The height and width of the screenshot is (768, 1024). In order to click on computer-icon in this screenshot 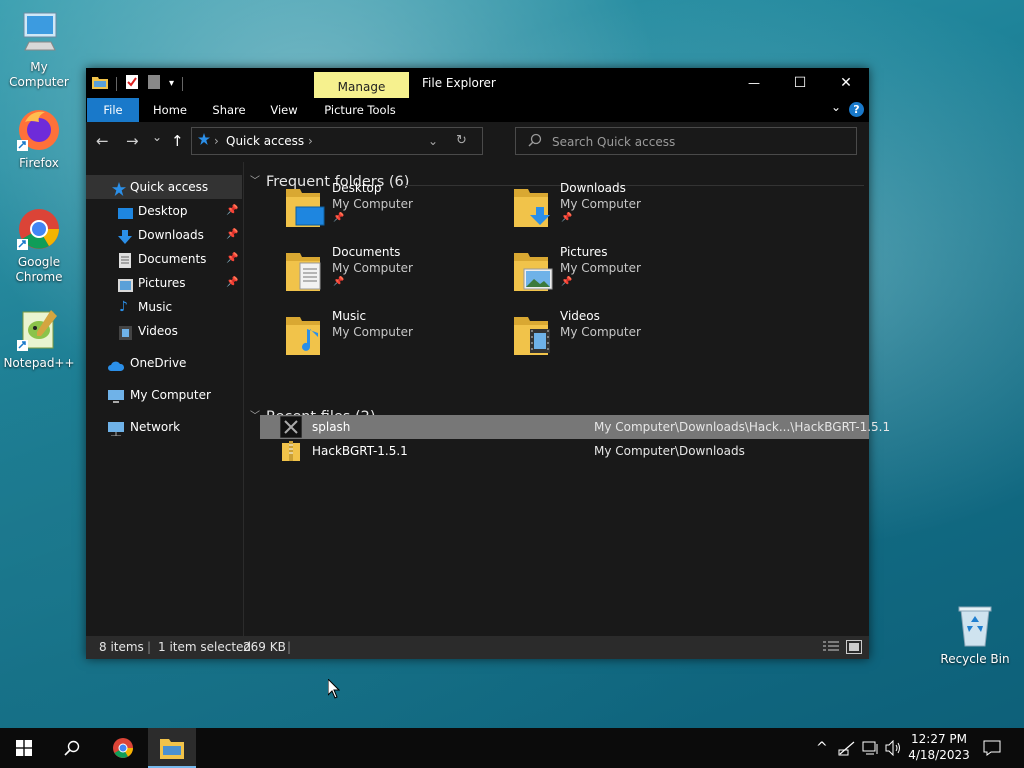, I will do `click(116, 395)`.